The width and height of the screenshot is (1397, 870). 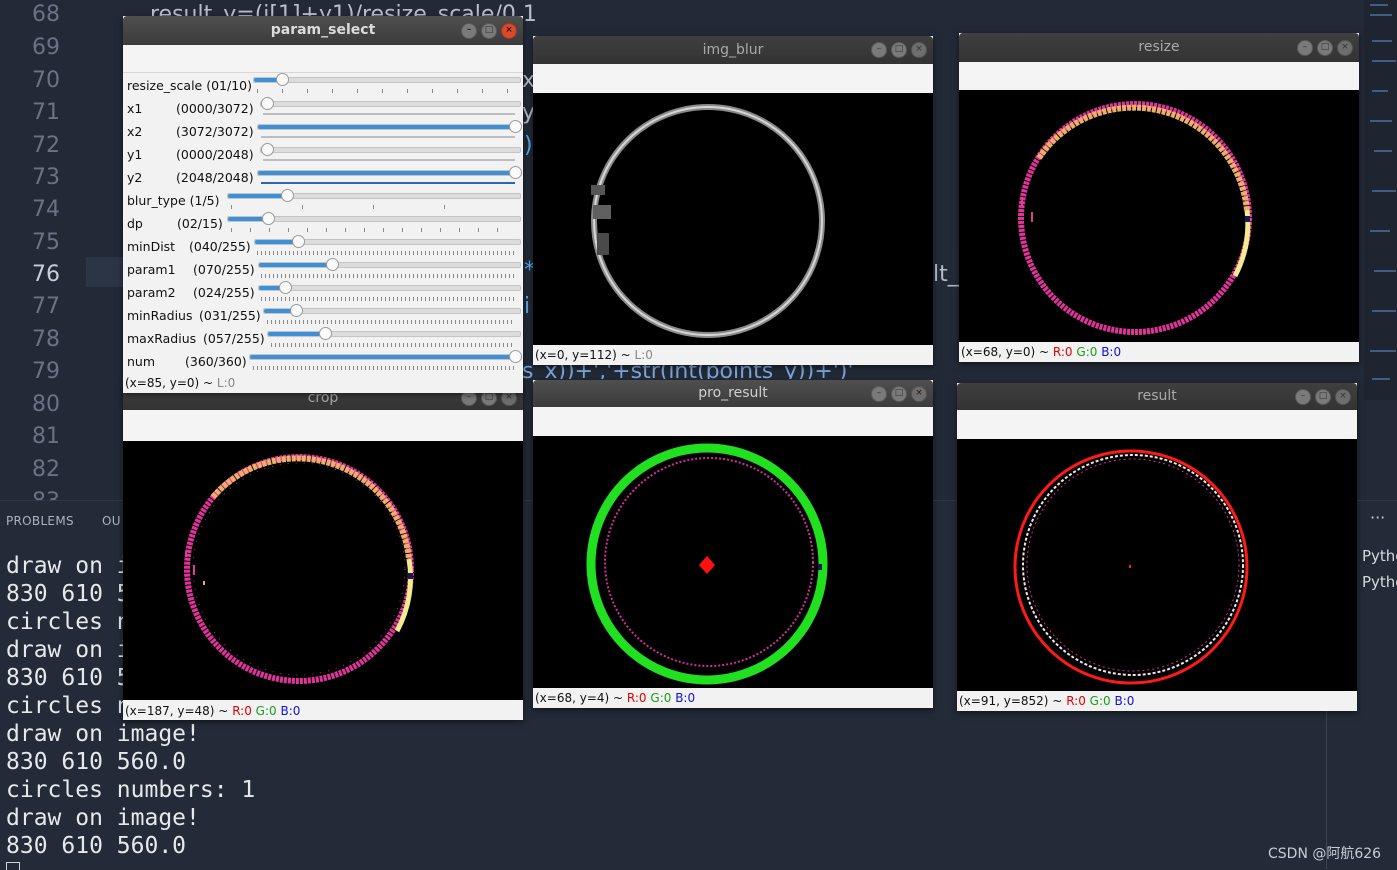 I want to click on slider-mindist, so click(x=387, y=241).